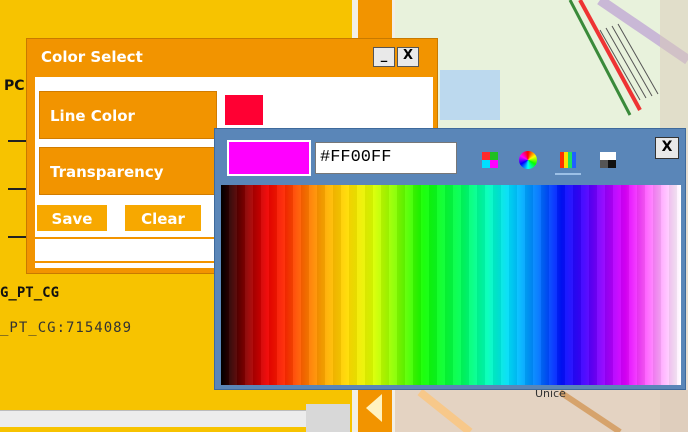 This screenshot has height=432, width=688. What do you see at coordinates (244, 110) in the screenshot?
I see `line-color-swatch` at bounding box center [244, 110].